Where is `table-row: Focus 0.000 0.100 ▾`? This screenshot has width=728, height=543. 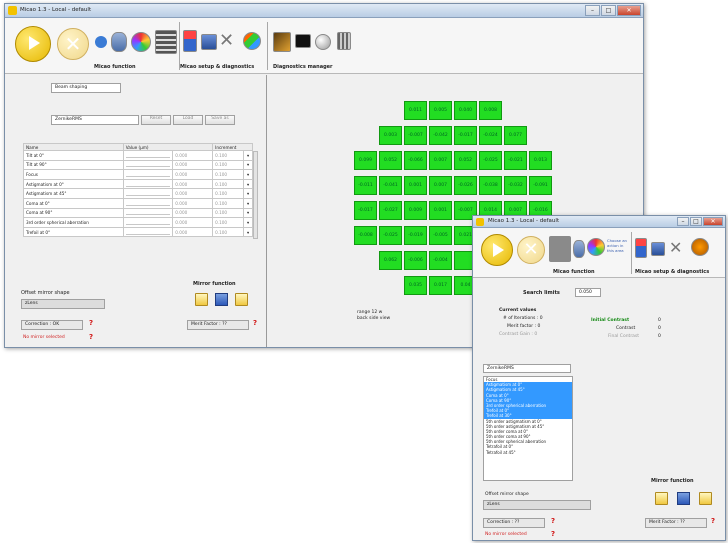
table-row: Focus 0.000 0.100 ▾ is located at coordinates (138, 174).